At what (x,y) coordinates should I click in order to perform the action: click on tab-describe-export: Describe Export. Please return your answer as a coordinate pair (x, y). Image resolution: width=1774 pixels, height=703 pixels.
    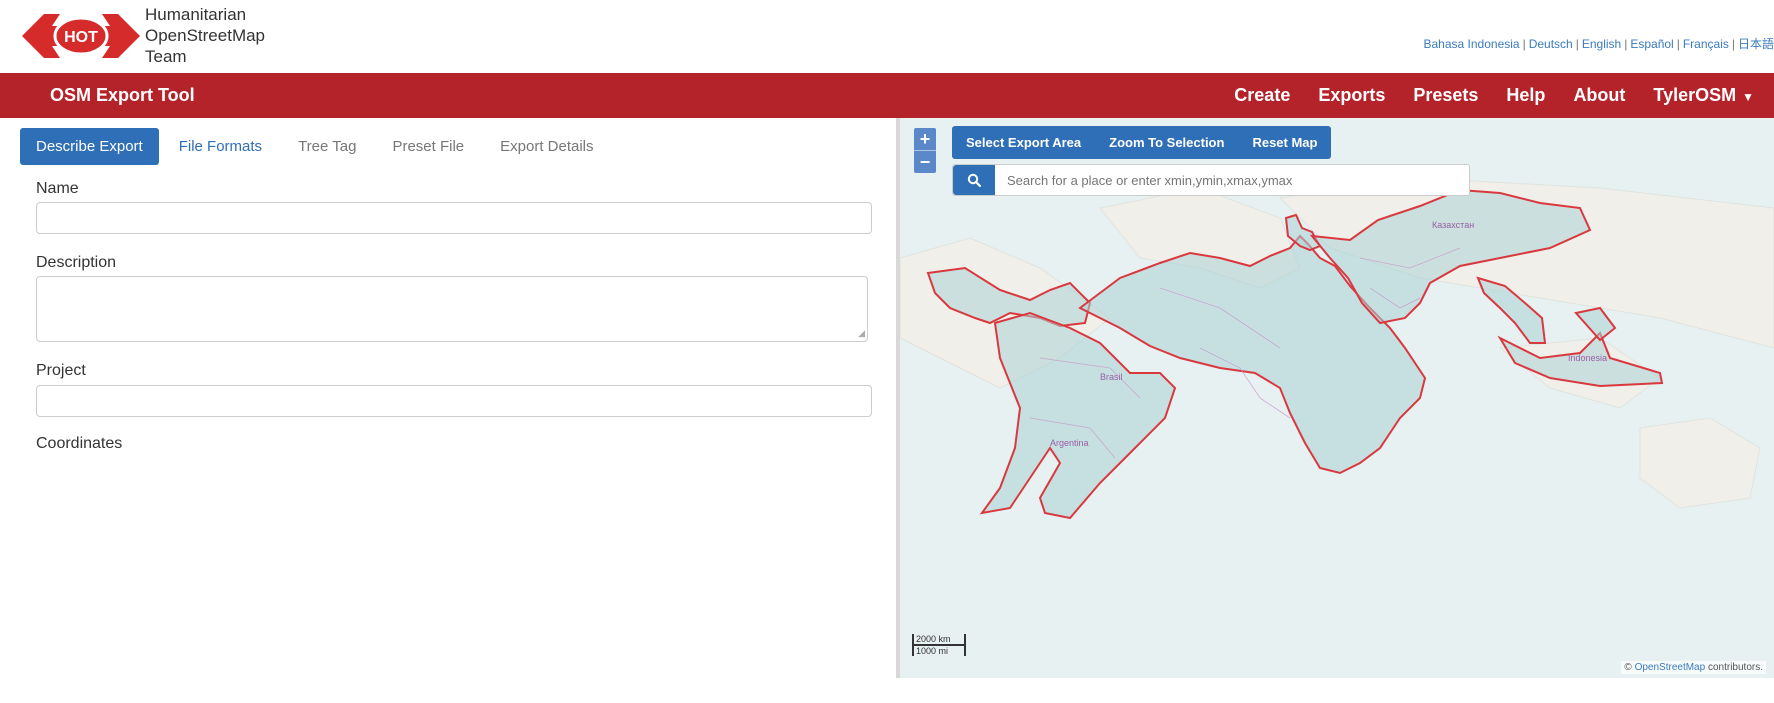
    Looking at the image, I should click on (89, 146).